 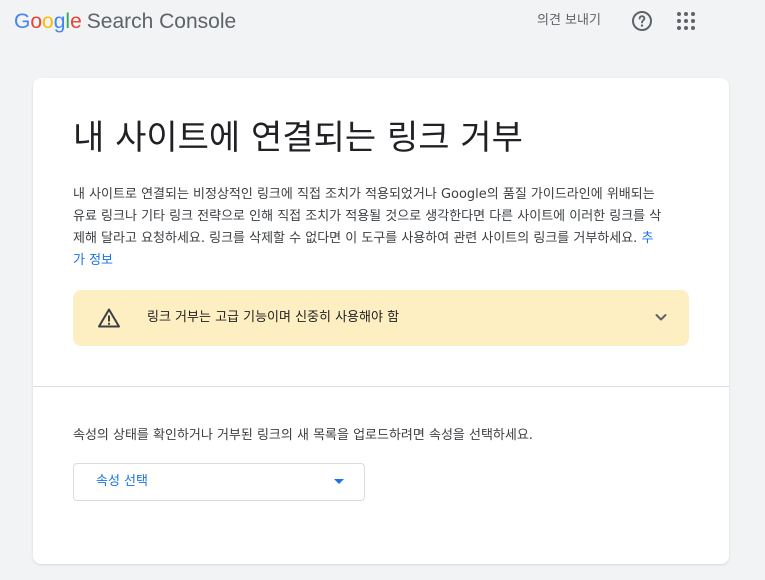 I want to click on logo-letter: g, so click(x=59, y=21).